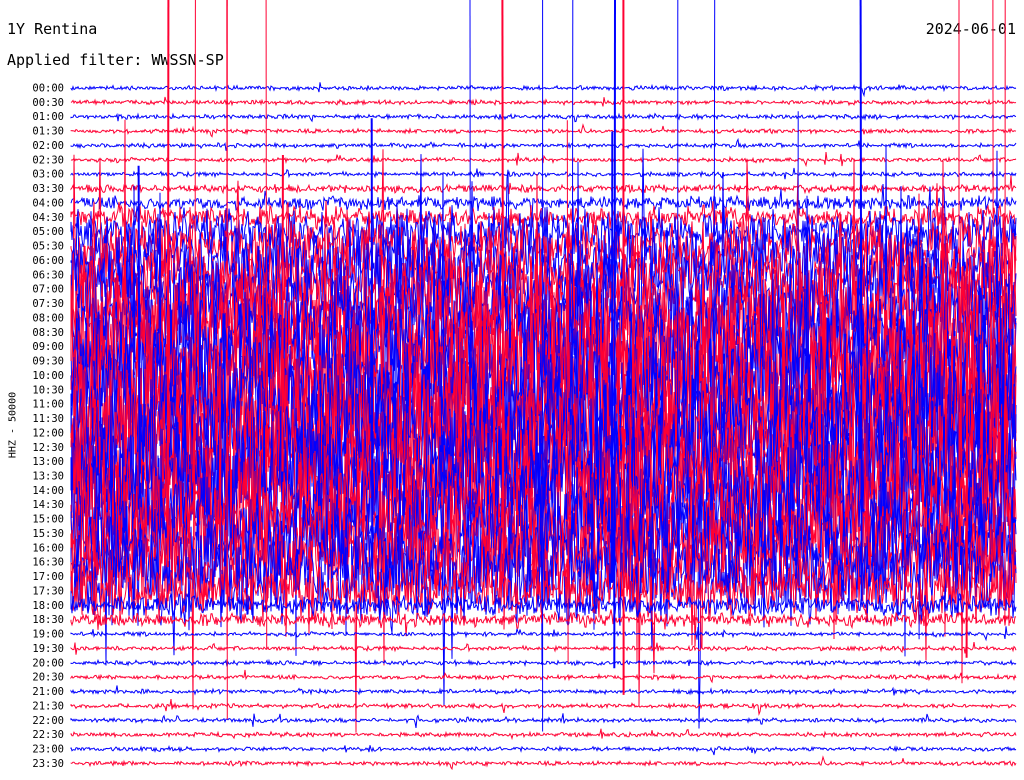 This screenshot has width=1024, height=780. I want to click on row-label-0430: 04:30, so click(48, 218).